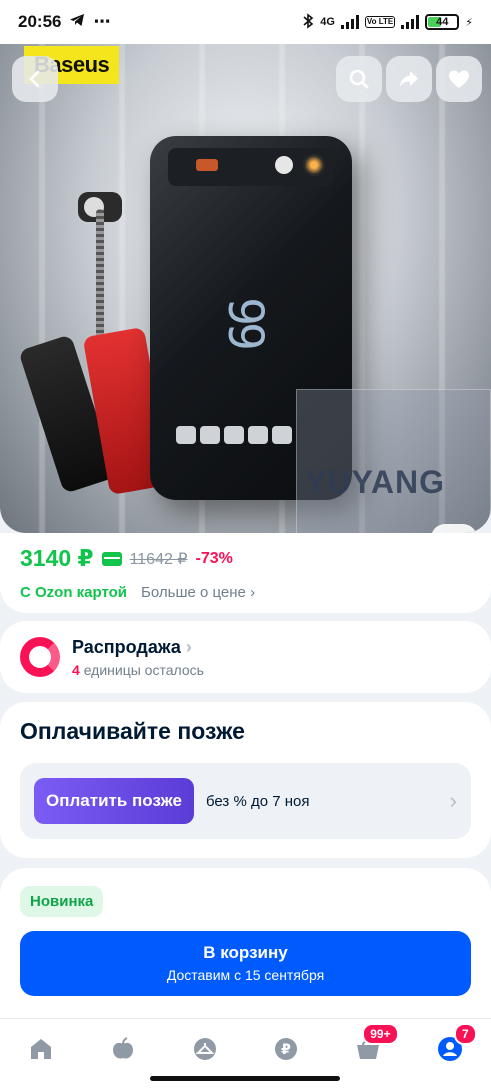 This screenshot has height=1090, width=491. Describe the element at coordinates (410, 22) in the screenshot. I see `signal-2-icon` at that location.